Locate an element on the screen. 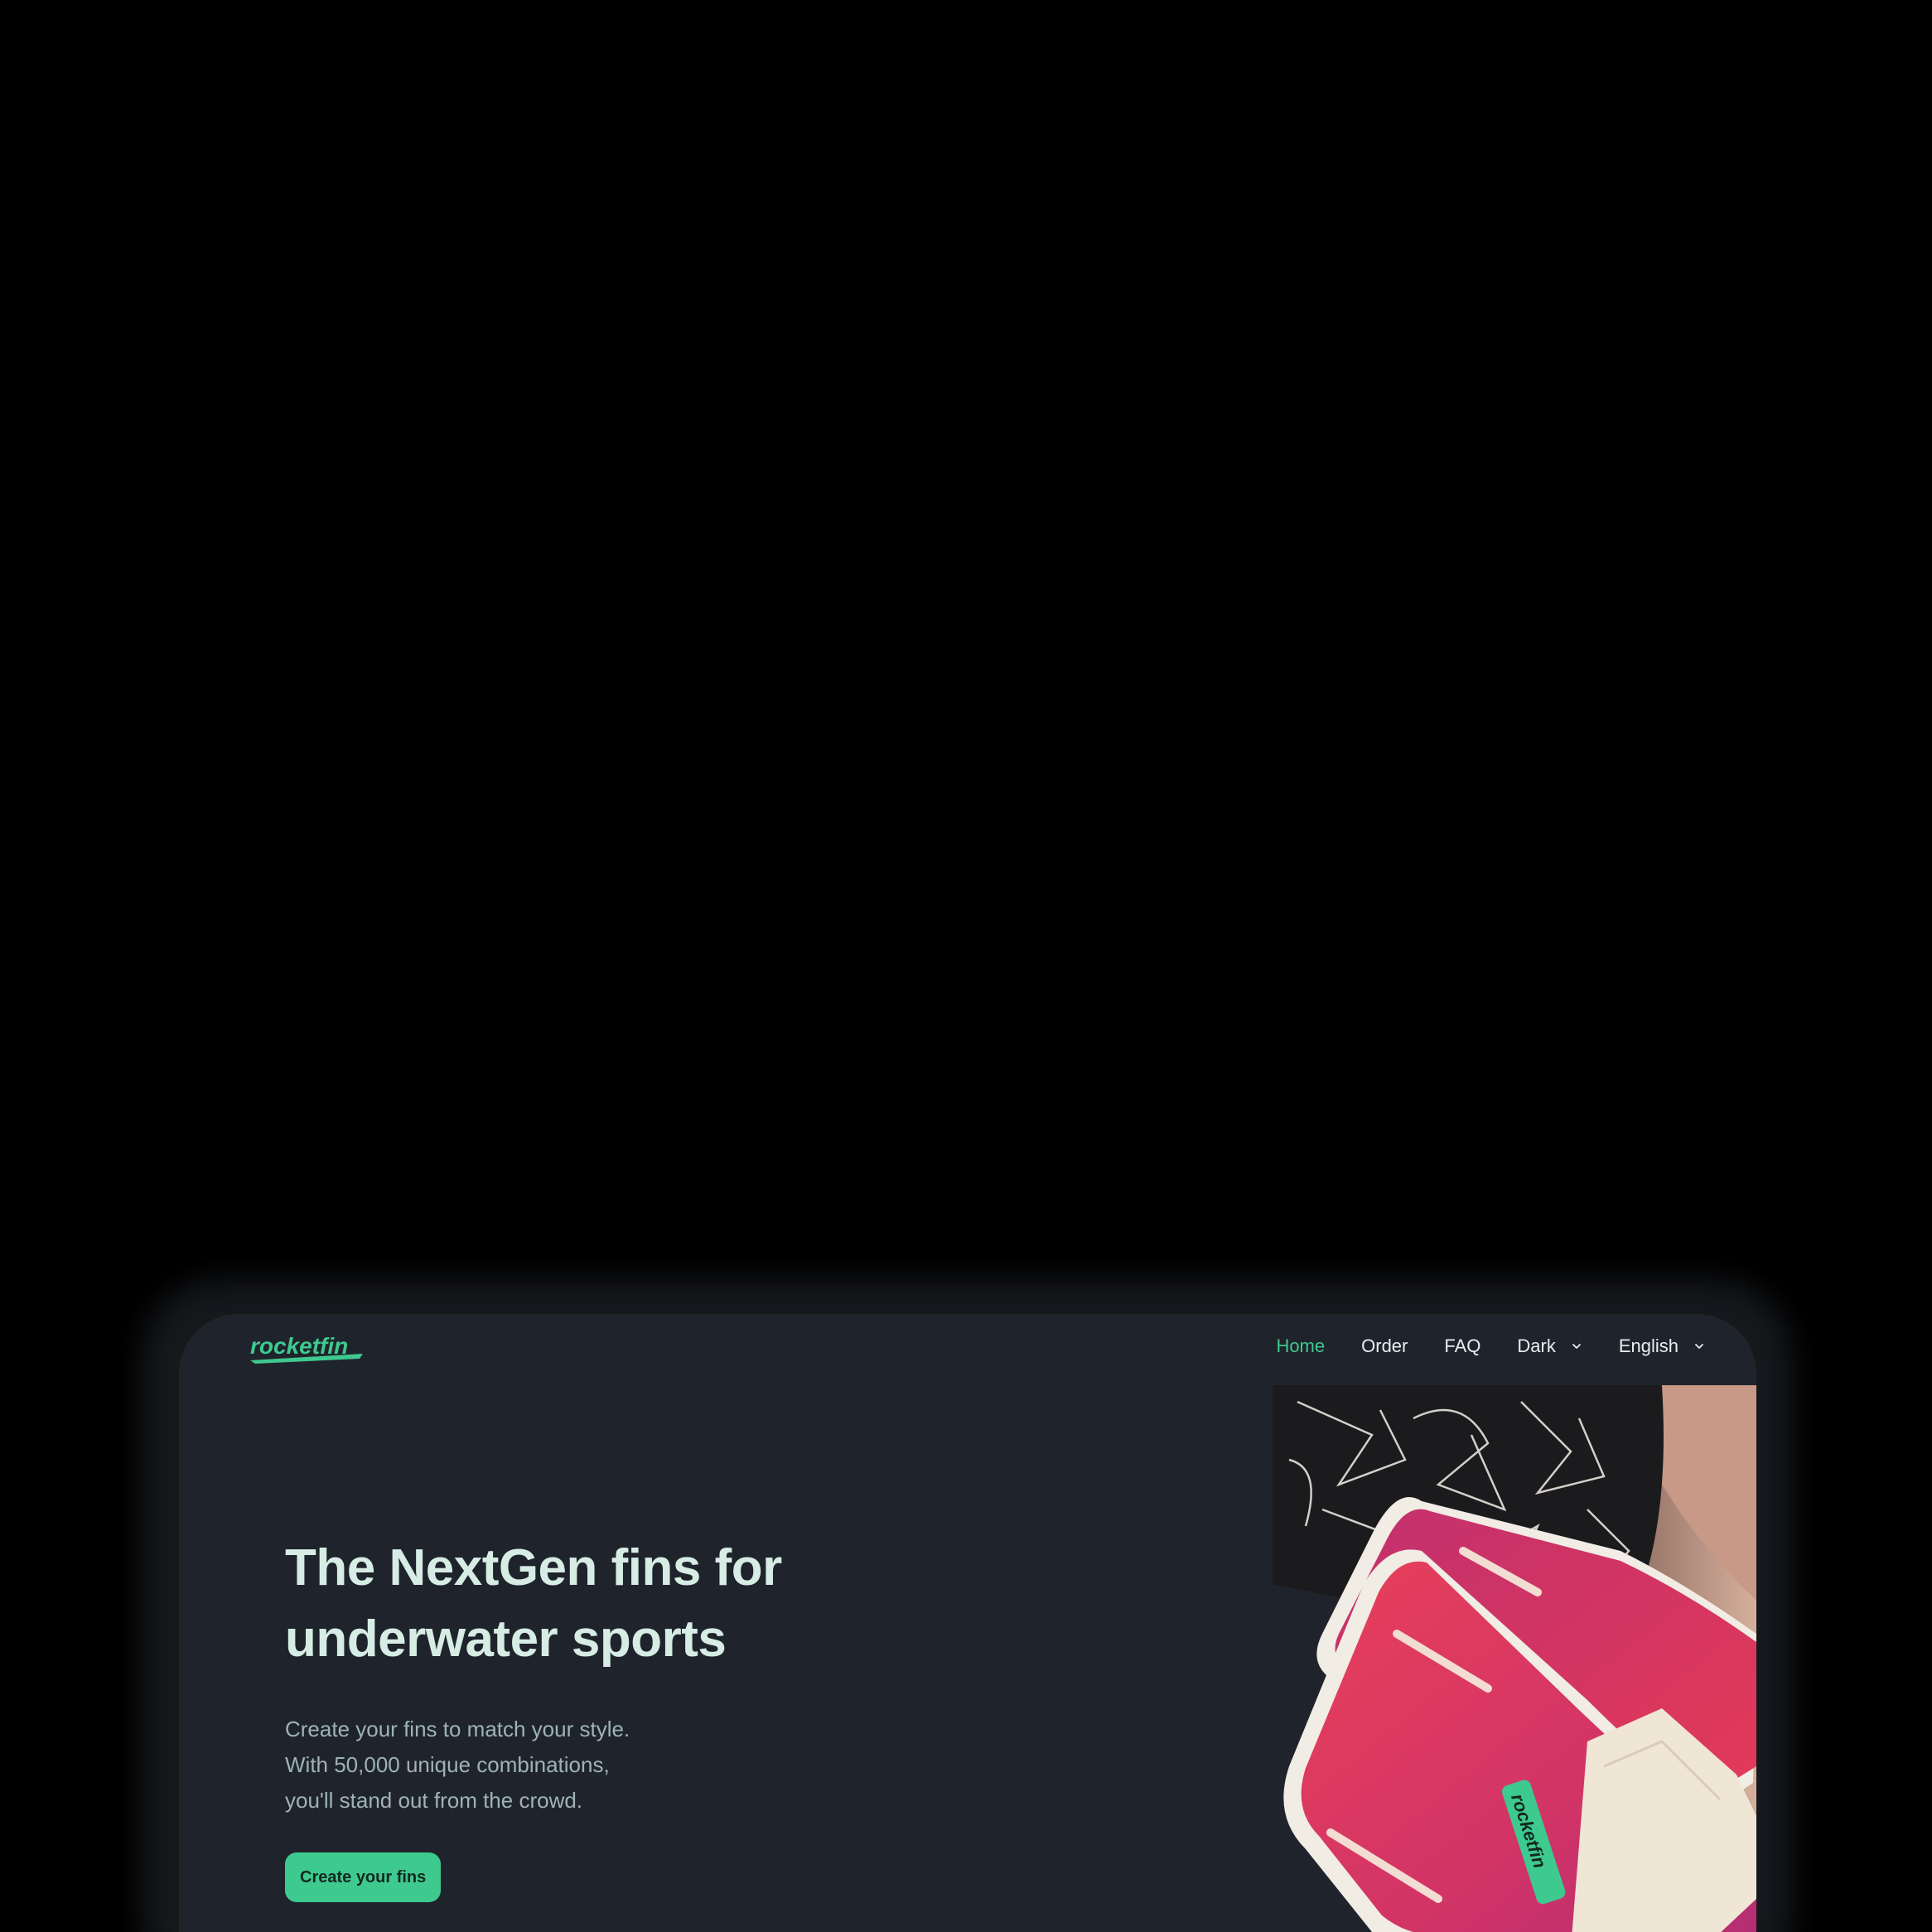 The height and width of the screenshot is (1932, 1932). rocketfin-logo: rocketfin is located at coordinates (311, 1349).